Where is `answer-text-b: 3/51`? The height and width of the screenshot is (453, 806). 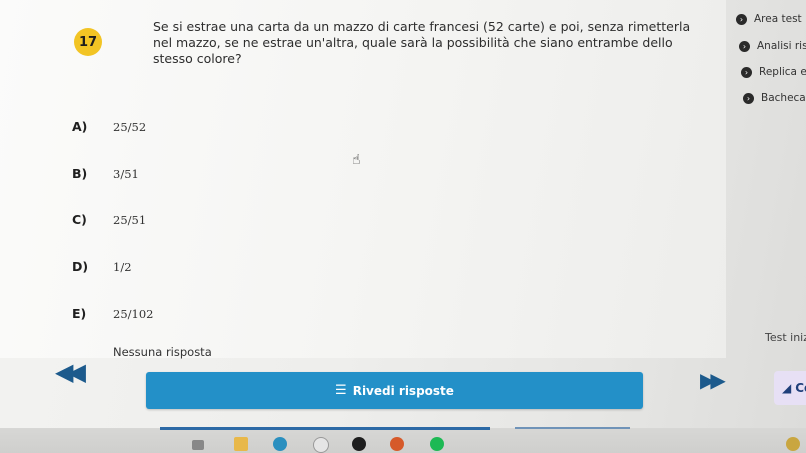 answer-text-b: 3/51 is located at coordinates (126, 174).